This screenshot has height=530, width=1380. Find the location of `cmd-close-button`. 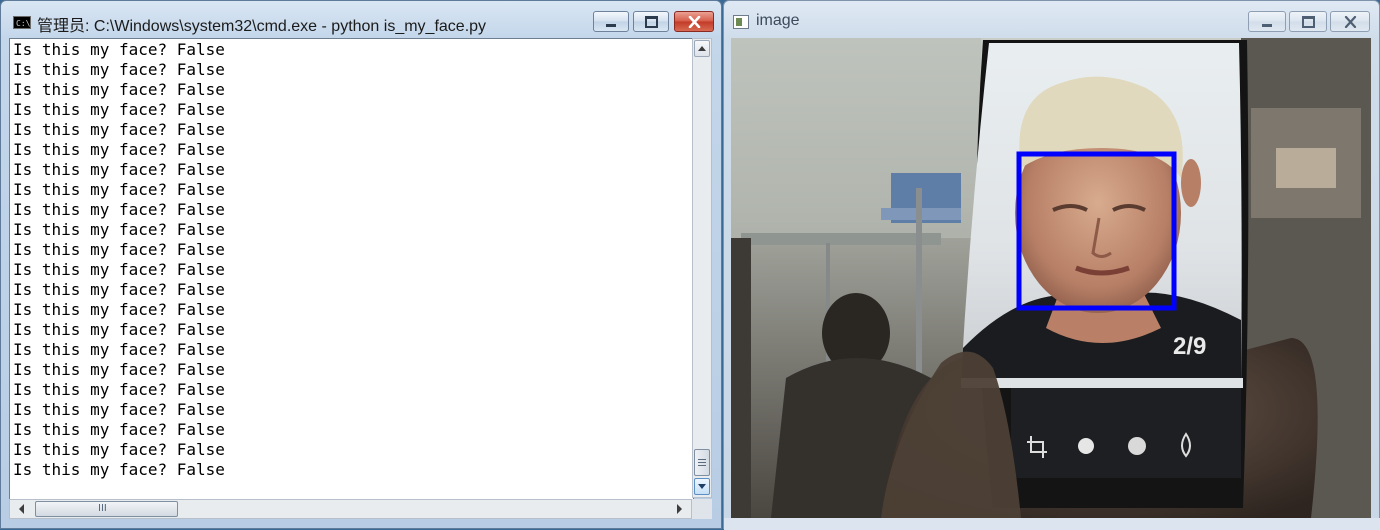

cmd-close-button is located at coordinates (694, 21).